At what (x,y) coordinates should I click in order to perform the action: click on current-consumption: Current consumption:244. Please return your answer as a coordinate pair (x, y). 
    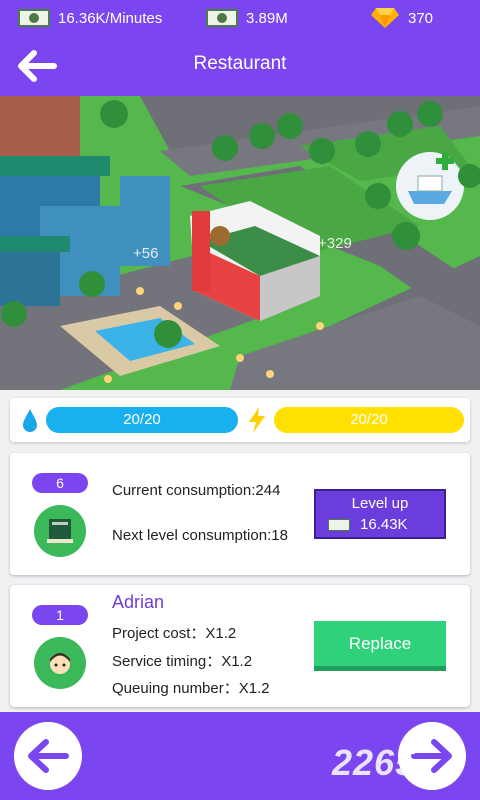
    Looking at the image, I should click on (196, 490).